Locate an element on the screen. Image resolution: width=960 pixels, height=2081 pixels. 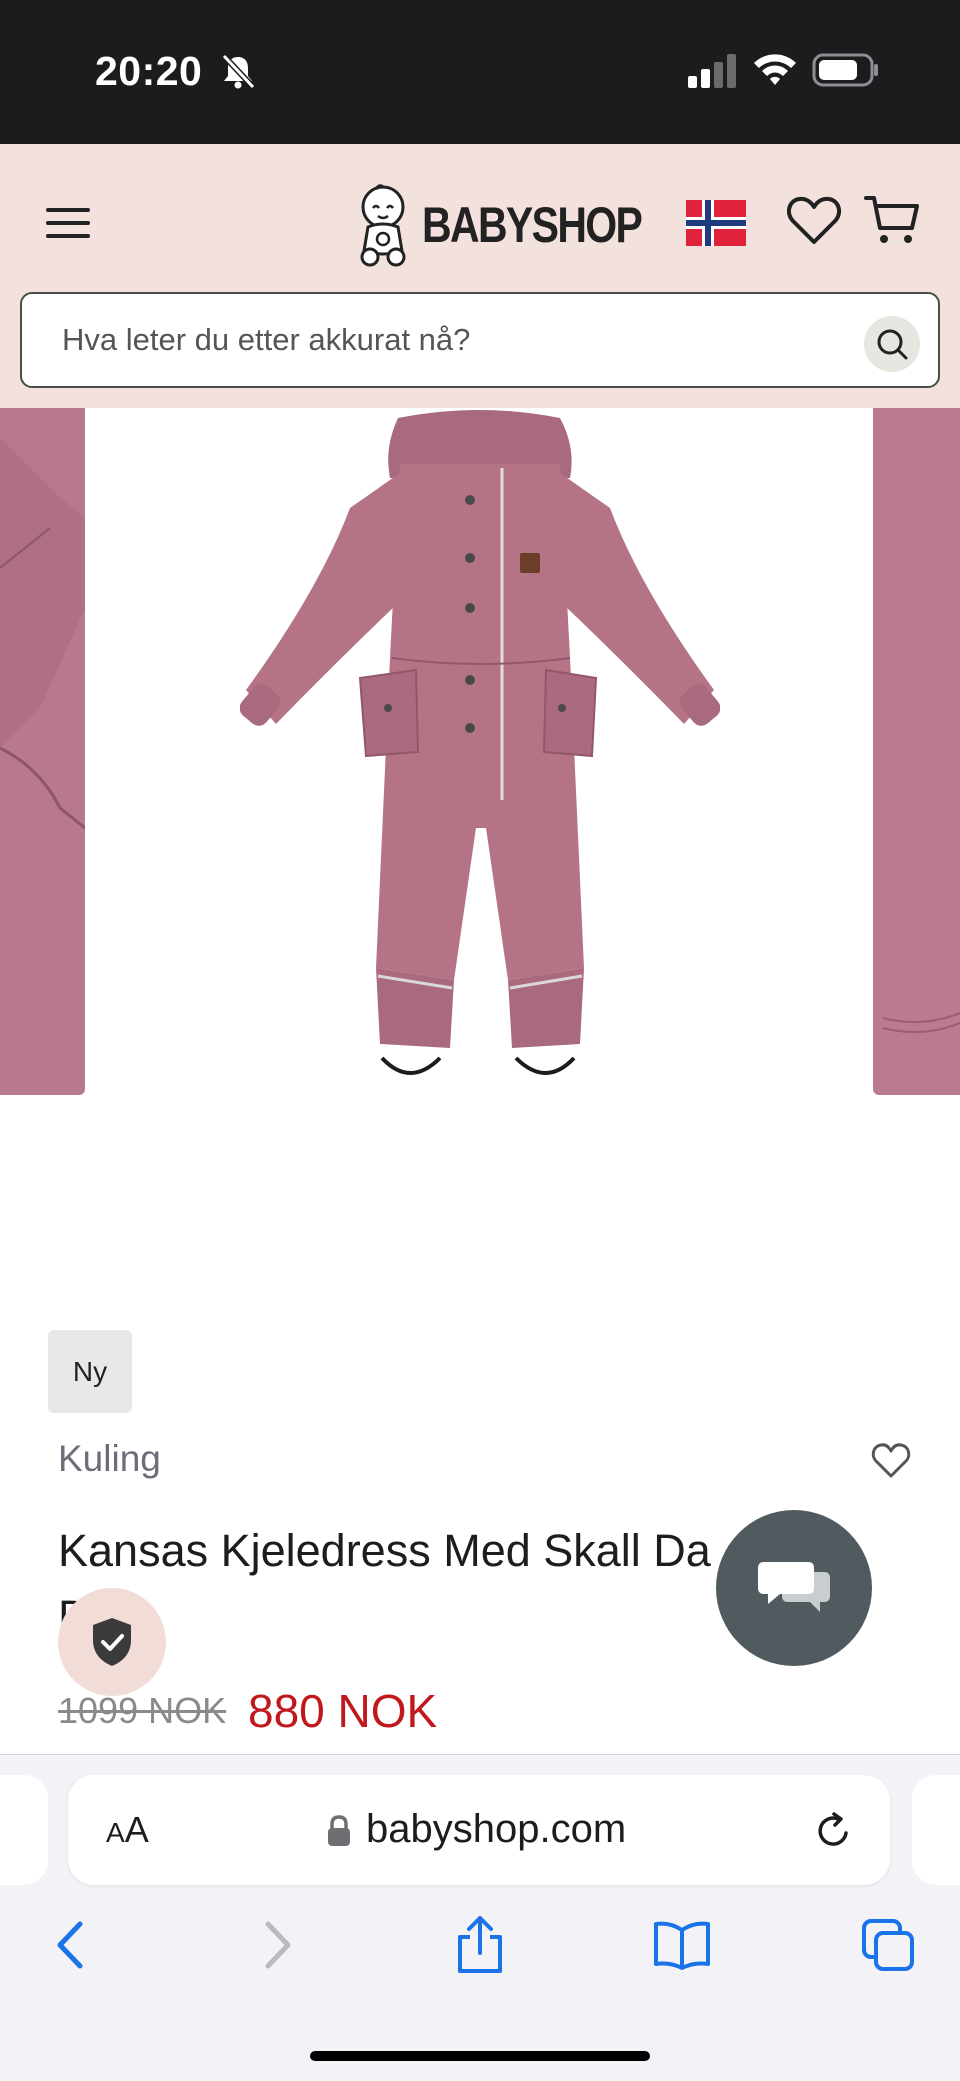
babyshop-logo: BABYSHOP is located at coordinates (521, 225).